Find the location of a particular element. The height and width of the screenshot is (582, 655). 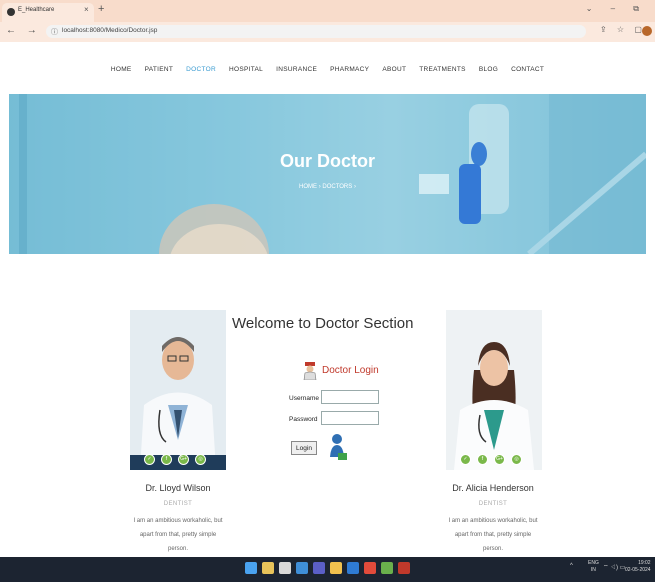

tab-close-icon: × is located at coordinates (86, 9).